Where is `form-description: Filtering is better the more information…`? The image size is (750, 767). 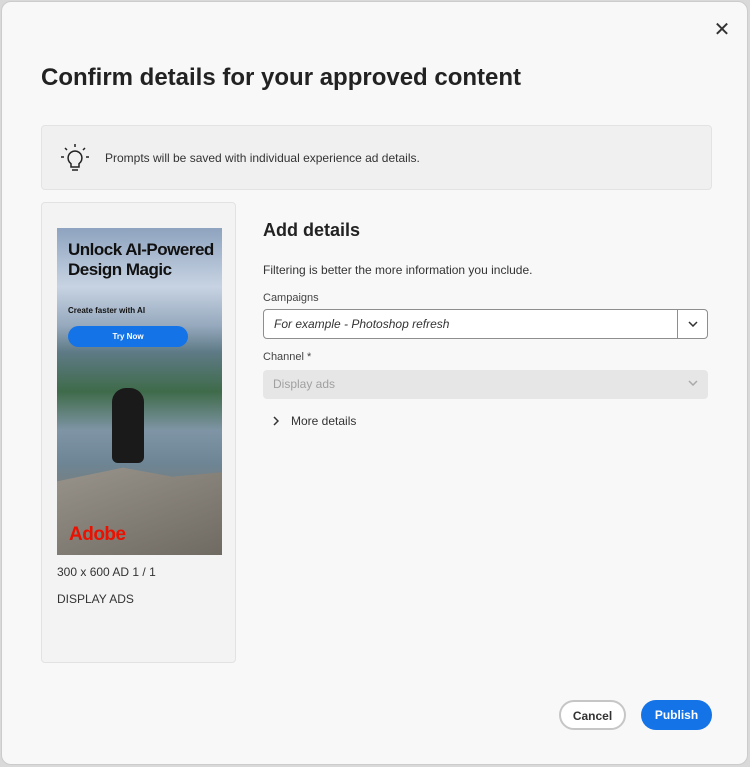
form-description: Filtering is better the more information… is located at coordinates (398, 270).